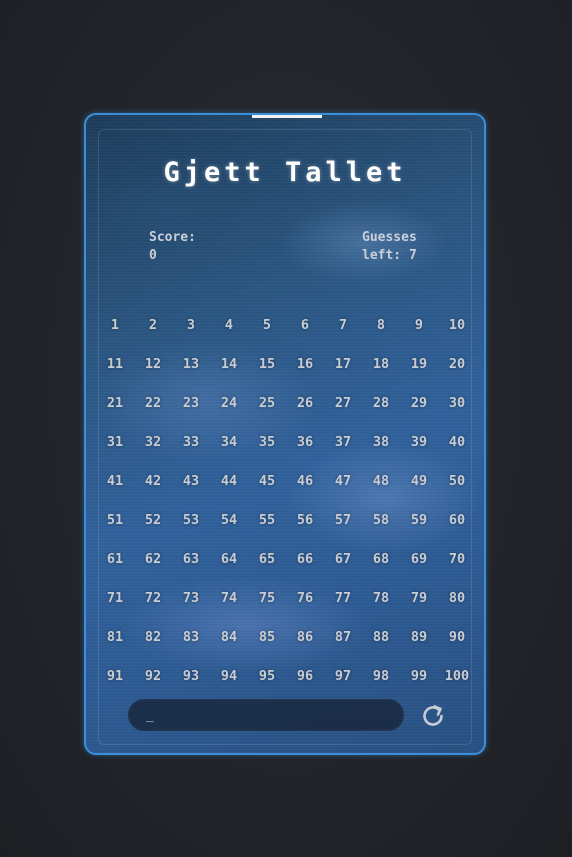 The image size is (572, 857). Describe the element at coordinates (457, 441) in the screenshot. I see `number-cell: 40` at that location.